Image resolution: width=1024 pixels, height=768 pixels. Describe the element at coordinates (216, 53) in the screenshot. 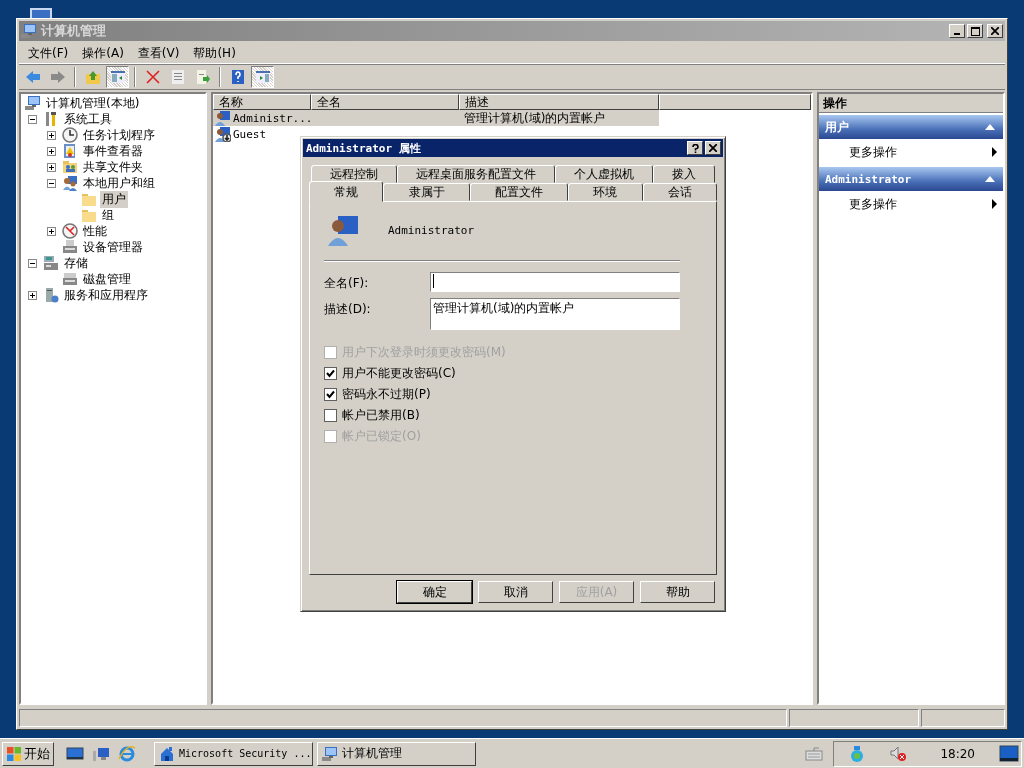

I see `menu-item: 帮助(H)` at that location.